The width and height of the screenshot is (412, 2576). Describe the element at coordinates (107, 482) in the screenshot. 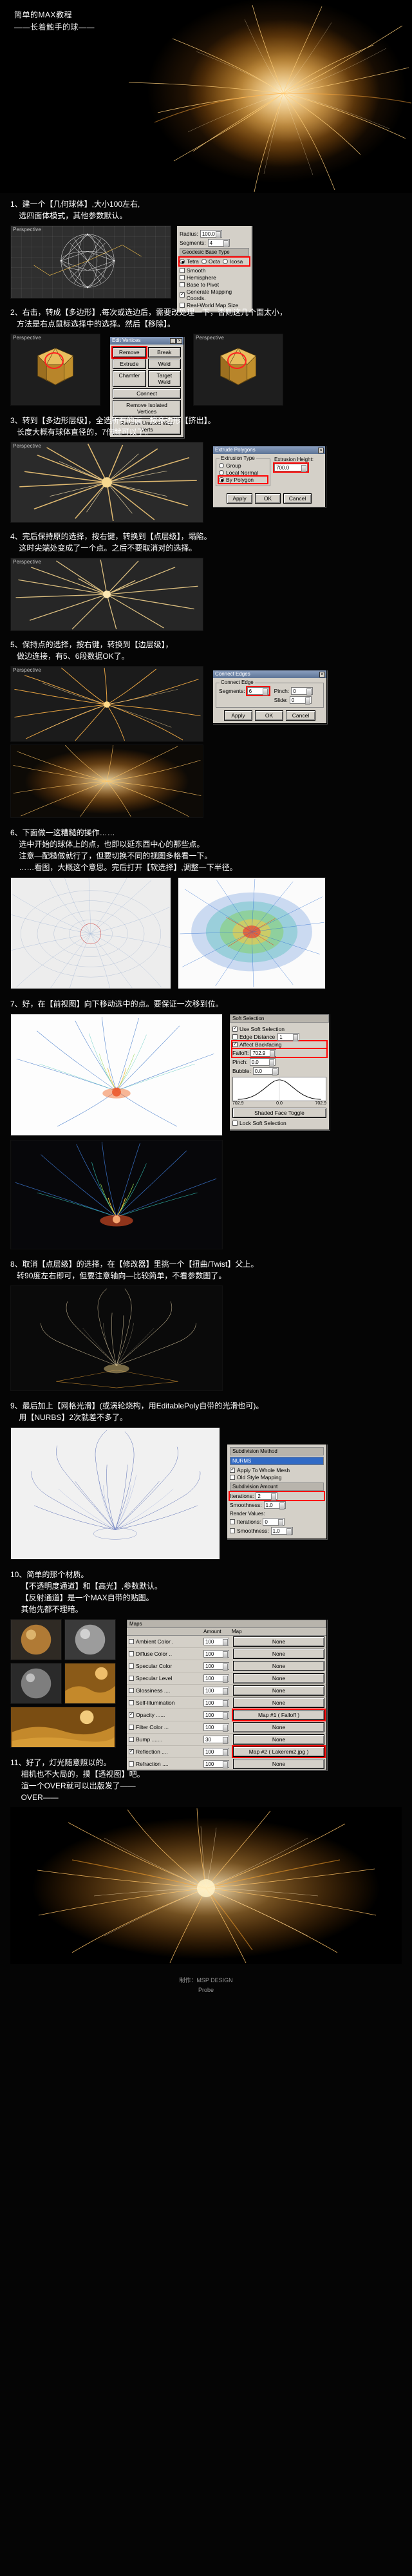

I see `viewport-extrude: Perspective` at that location.